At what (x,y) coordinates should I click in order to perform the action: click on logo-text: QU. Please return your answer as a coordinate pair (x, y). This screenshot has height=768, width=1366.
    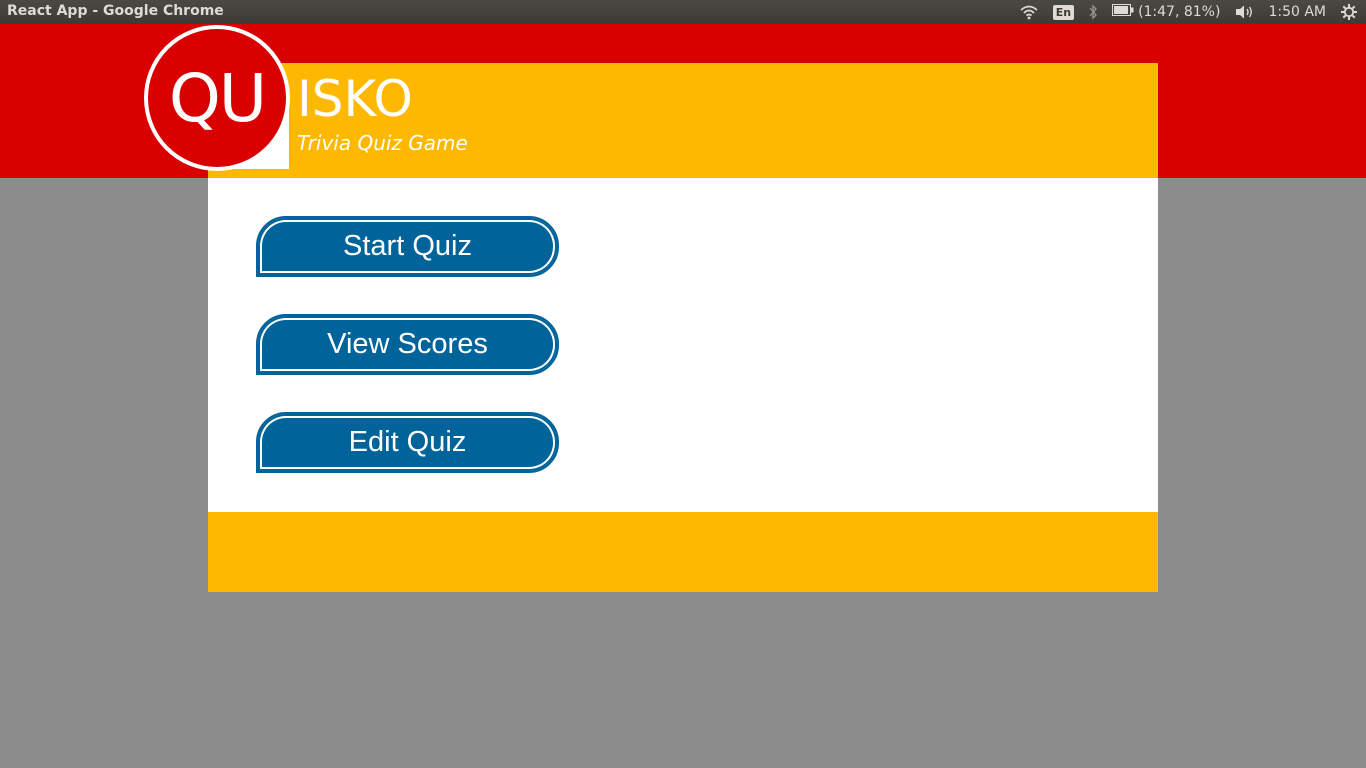
    Looking at the image, I should click on (217, 98).